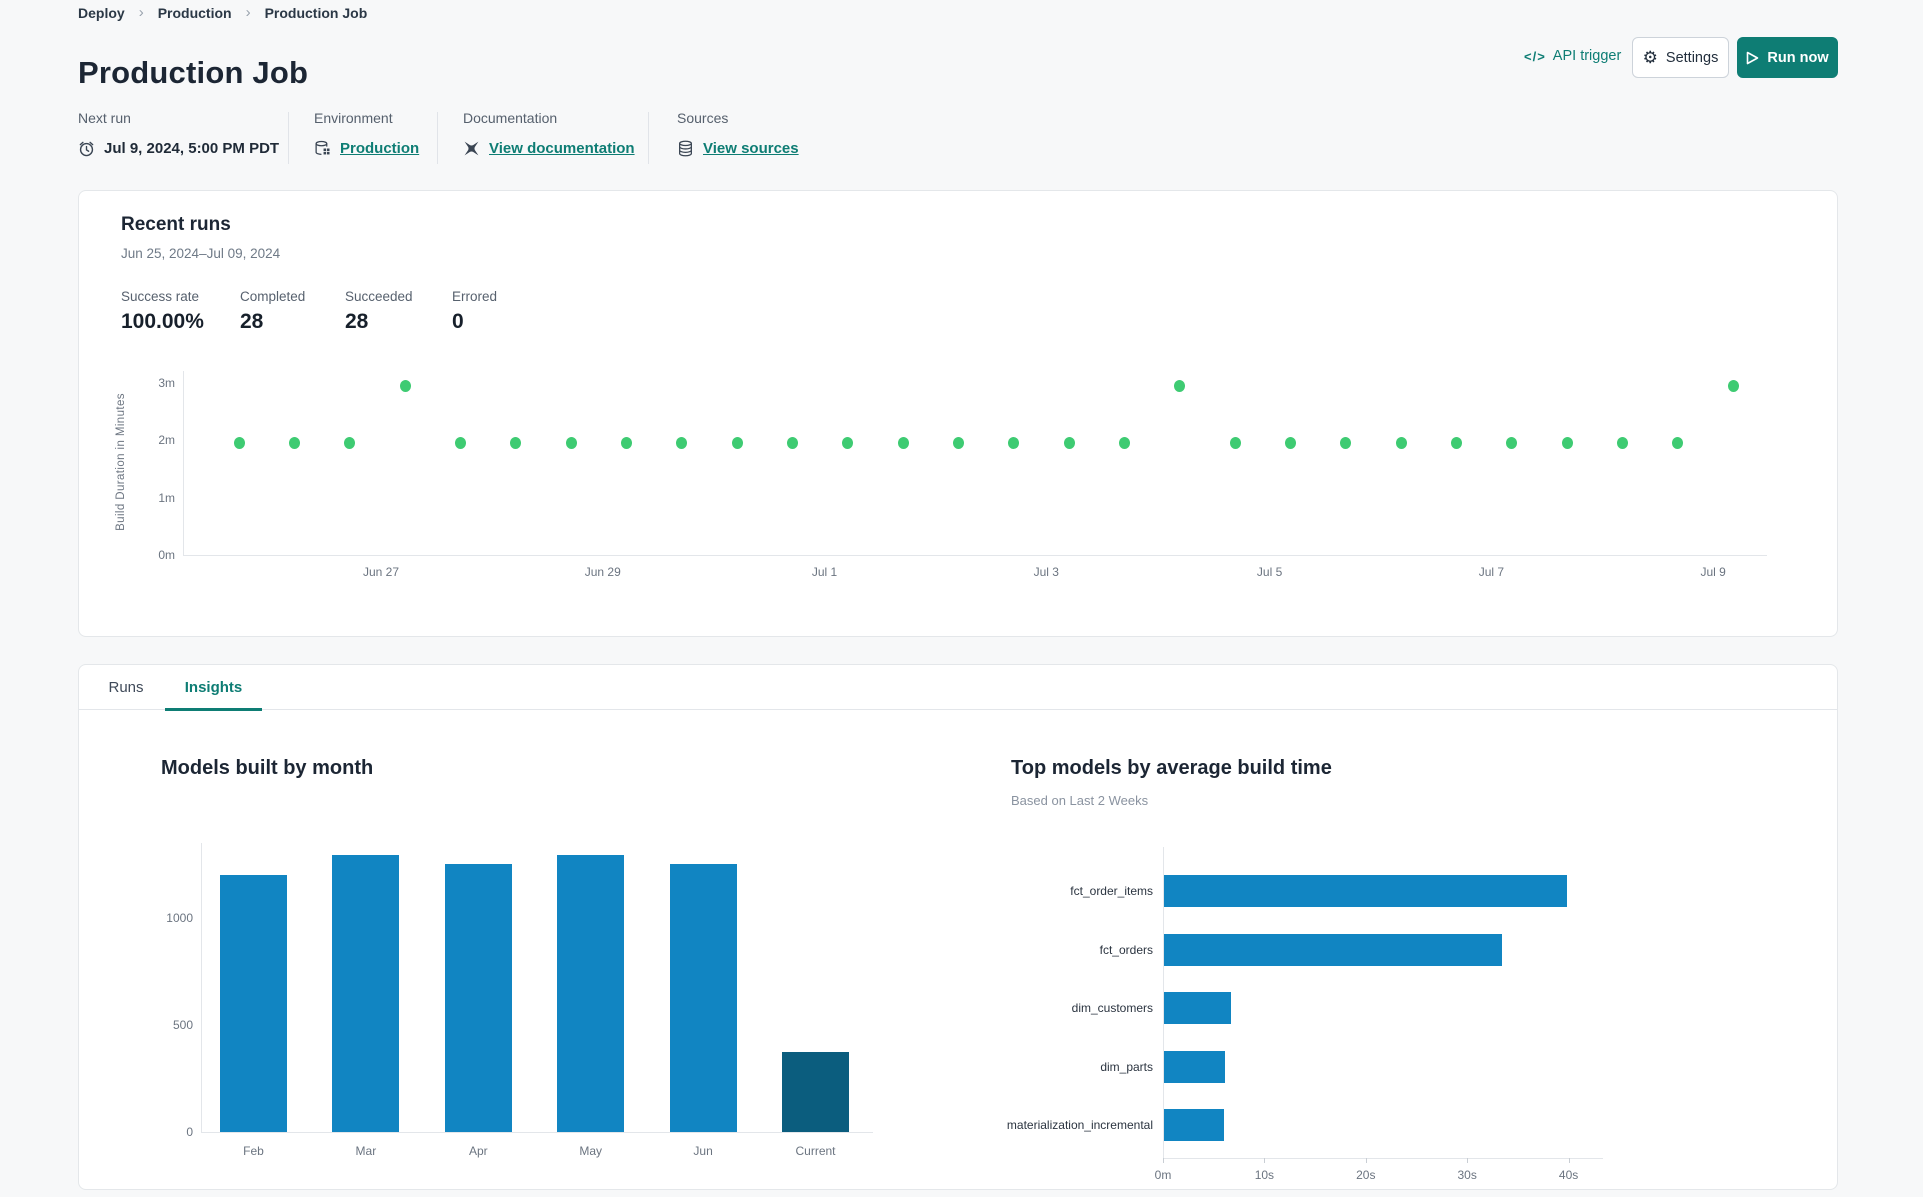 The height and width of the screenshot is (1197, 1923). Describe the element at coordinates (176, 224) in the screenshot. I see `recent-runs-title: Recent runs` at that location.